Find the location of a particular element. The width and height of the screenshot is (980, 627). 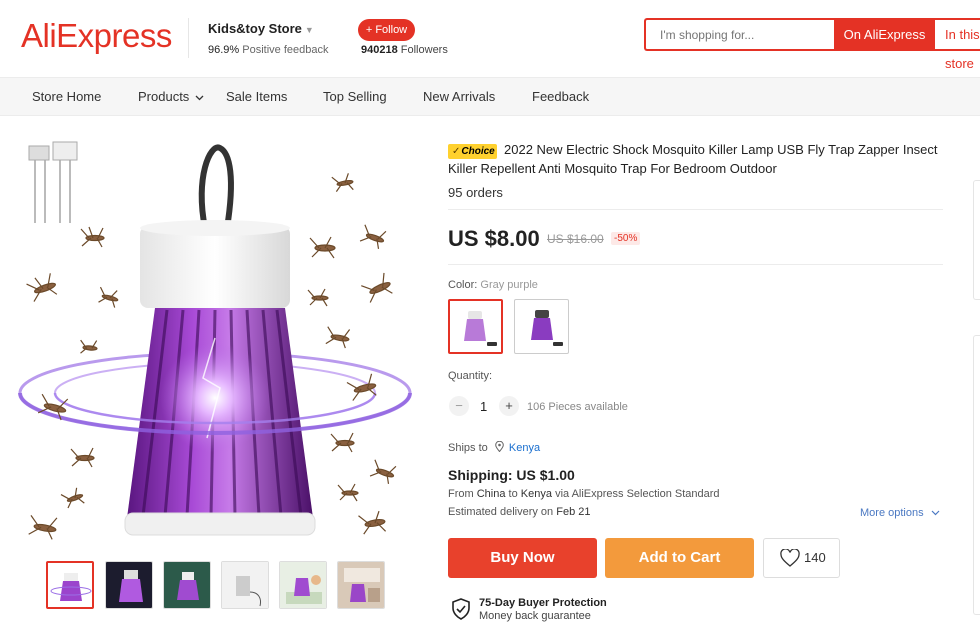

color-label-text: Color: is located at coordinates (463, 285).